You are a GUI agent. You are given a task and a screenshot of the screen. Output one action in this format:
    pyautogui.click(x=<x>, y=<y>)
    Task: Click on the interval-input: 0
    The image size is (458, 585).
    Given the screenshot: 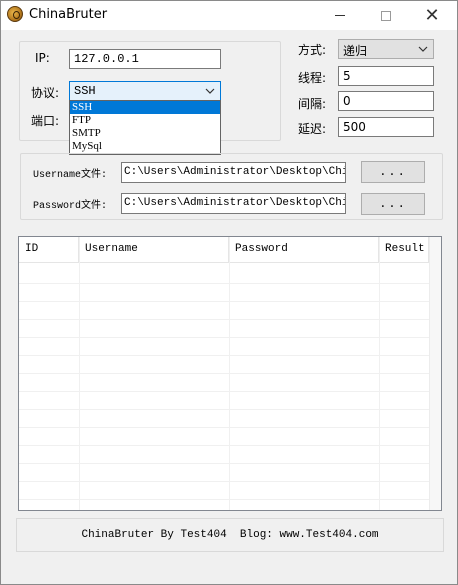 What is the action you would take?
    pyautogui.click(x=386, y=101)
    